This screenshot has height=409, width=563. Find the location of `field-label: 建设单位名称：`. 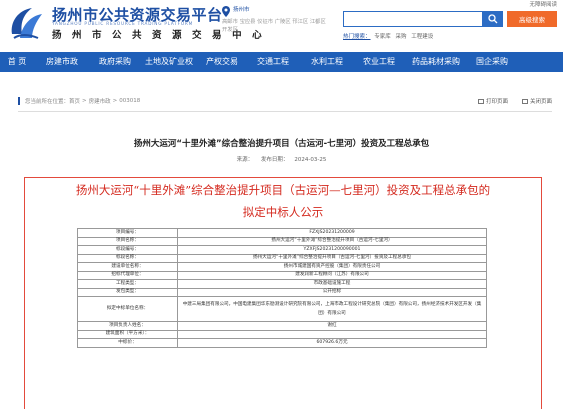

field-label: 建设单位名称： is located at coordinates (127, 267).